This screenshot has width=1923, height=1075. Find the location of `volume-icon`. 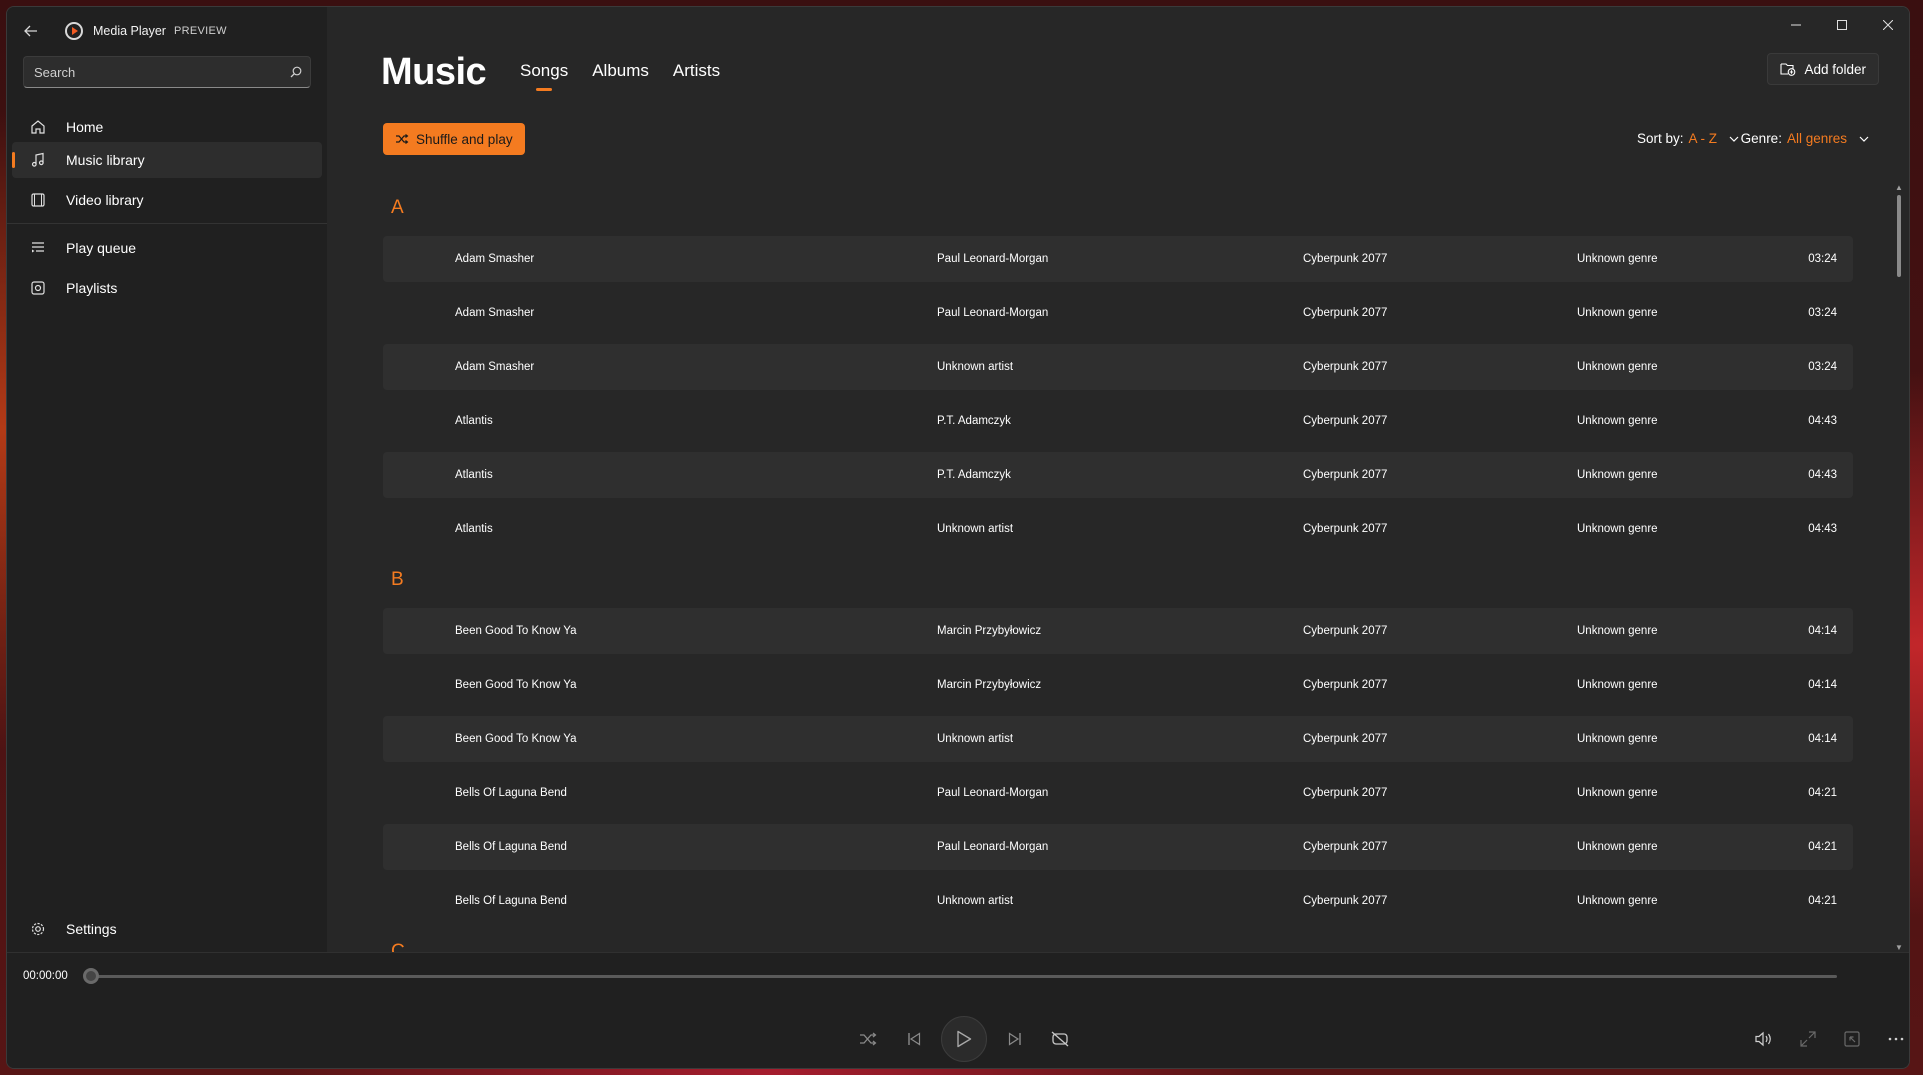

volume-icon is located at coordinates (1763, 1039).